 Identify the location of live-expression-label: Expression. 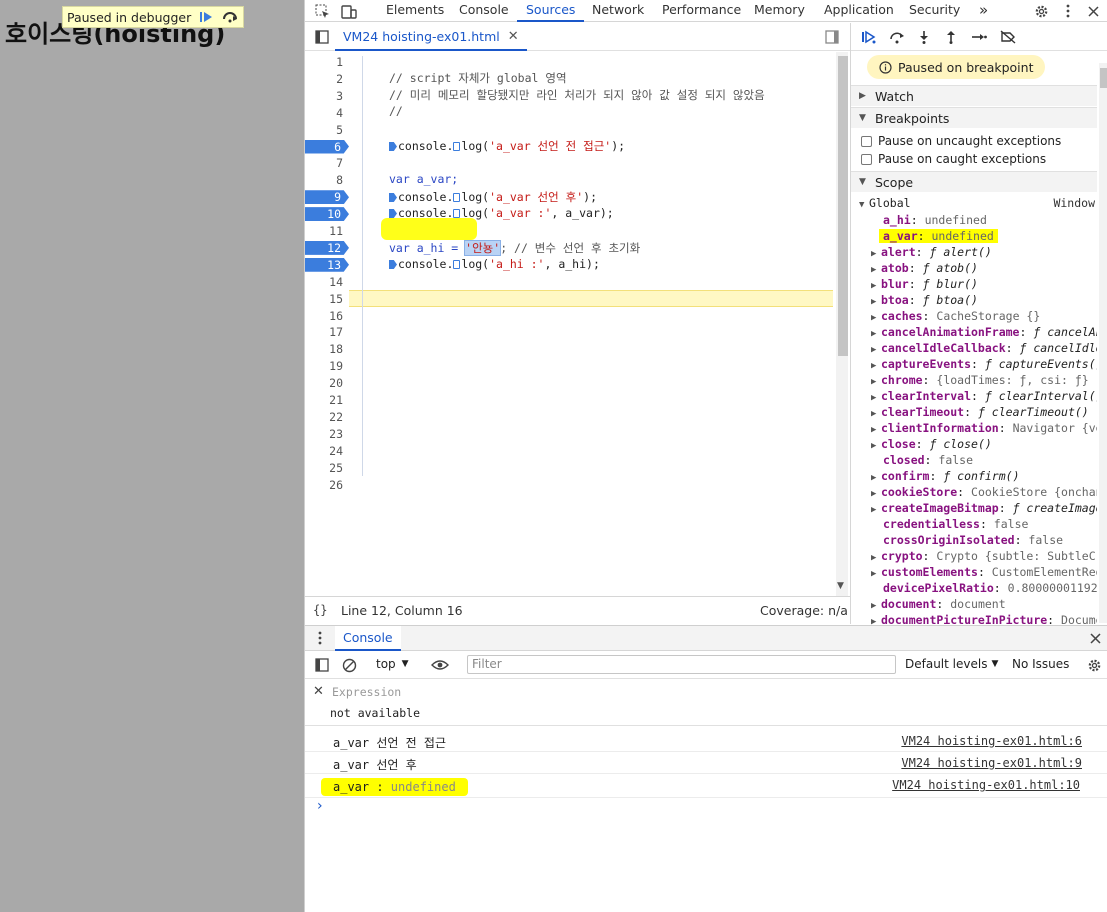
(366, 692).